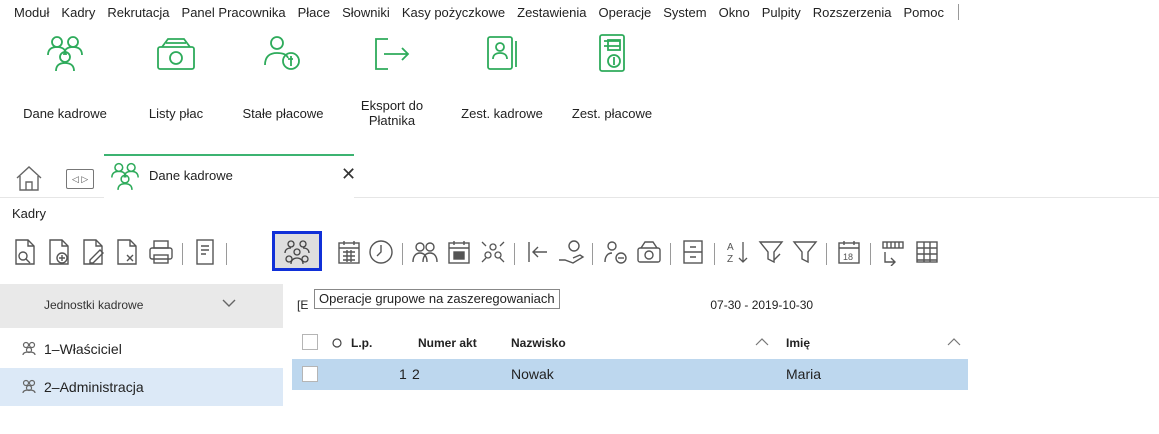  Describe the element at coordinates (141, 349) in the screenshot. I see `unit-item-wlasciciel: 1–Właściciel` at that location.